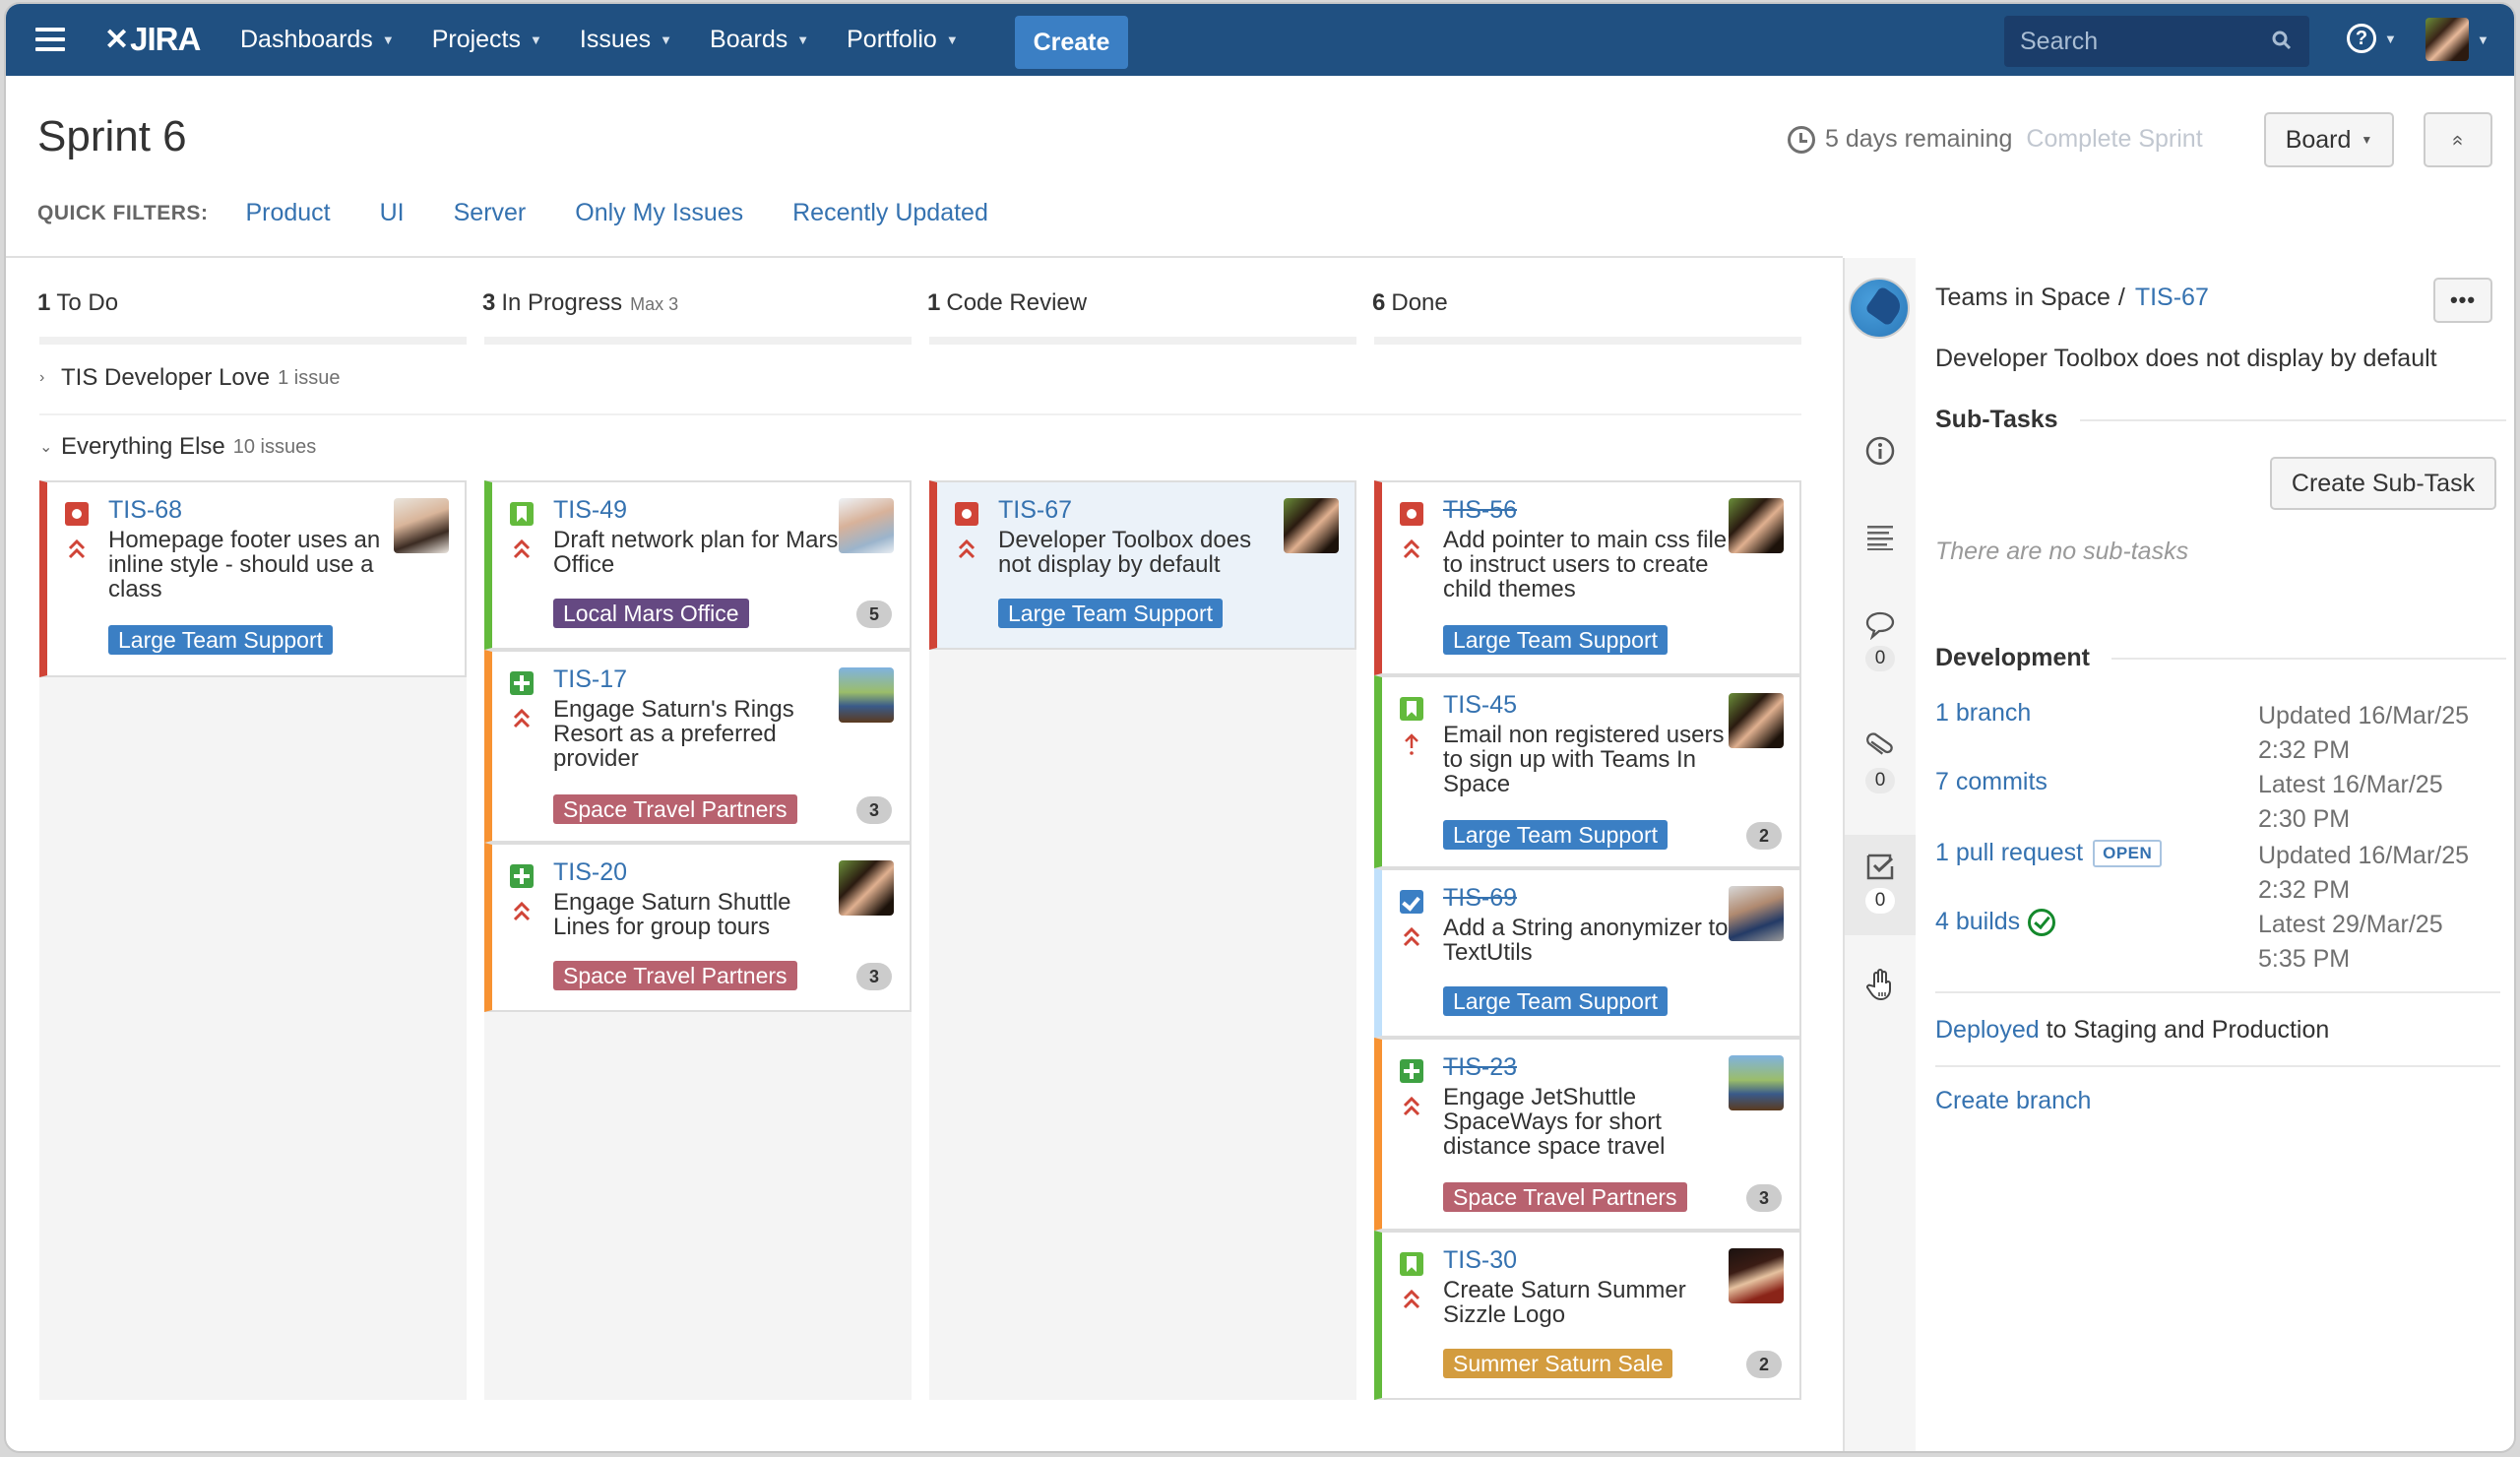 The image size is (2520, 1457). What do you see at coordinates (189, 378) in the screenshot?
I see `swimlane-tis-developer-love: › TIS Developer Love 1 issue` at bounding box center [189, 378].